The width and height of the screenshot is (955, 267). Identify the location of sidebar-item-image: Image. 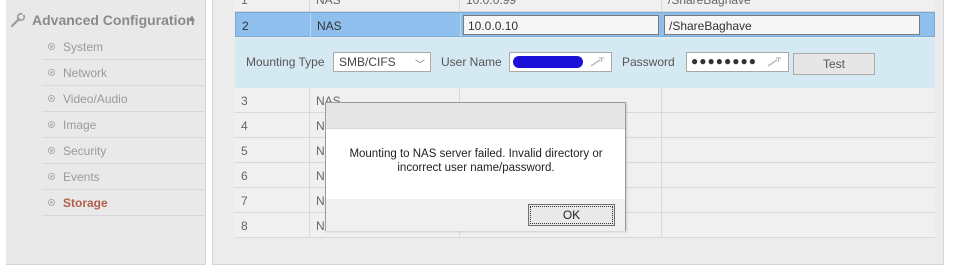
(124, 125).